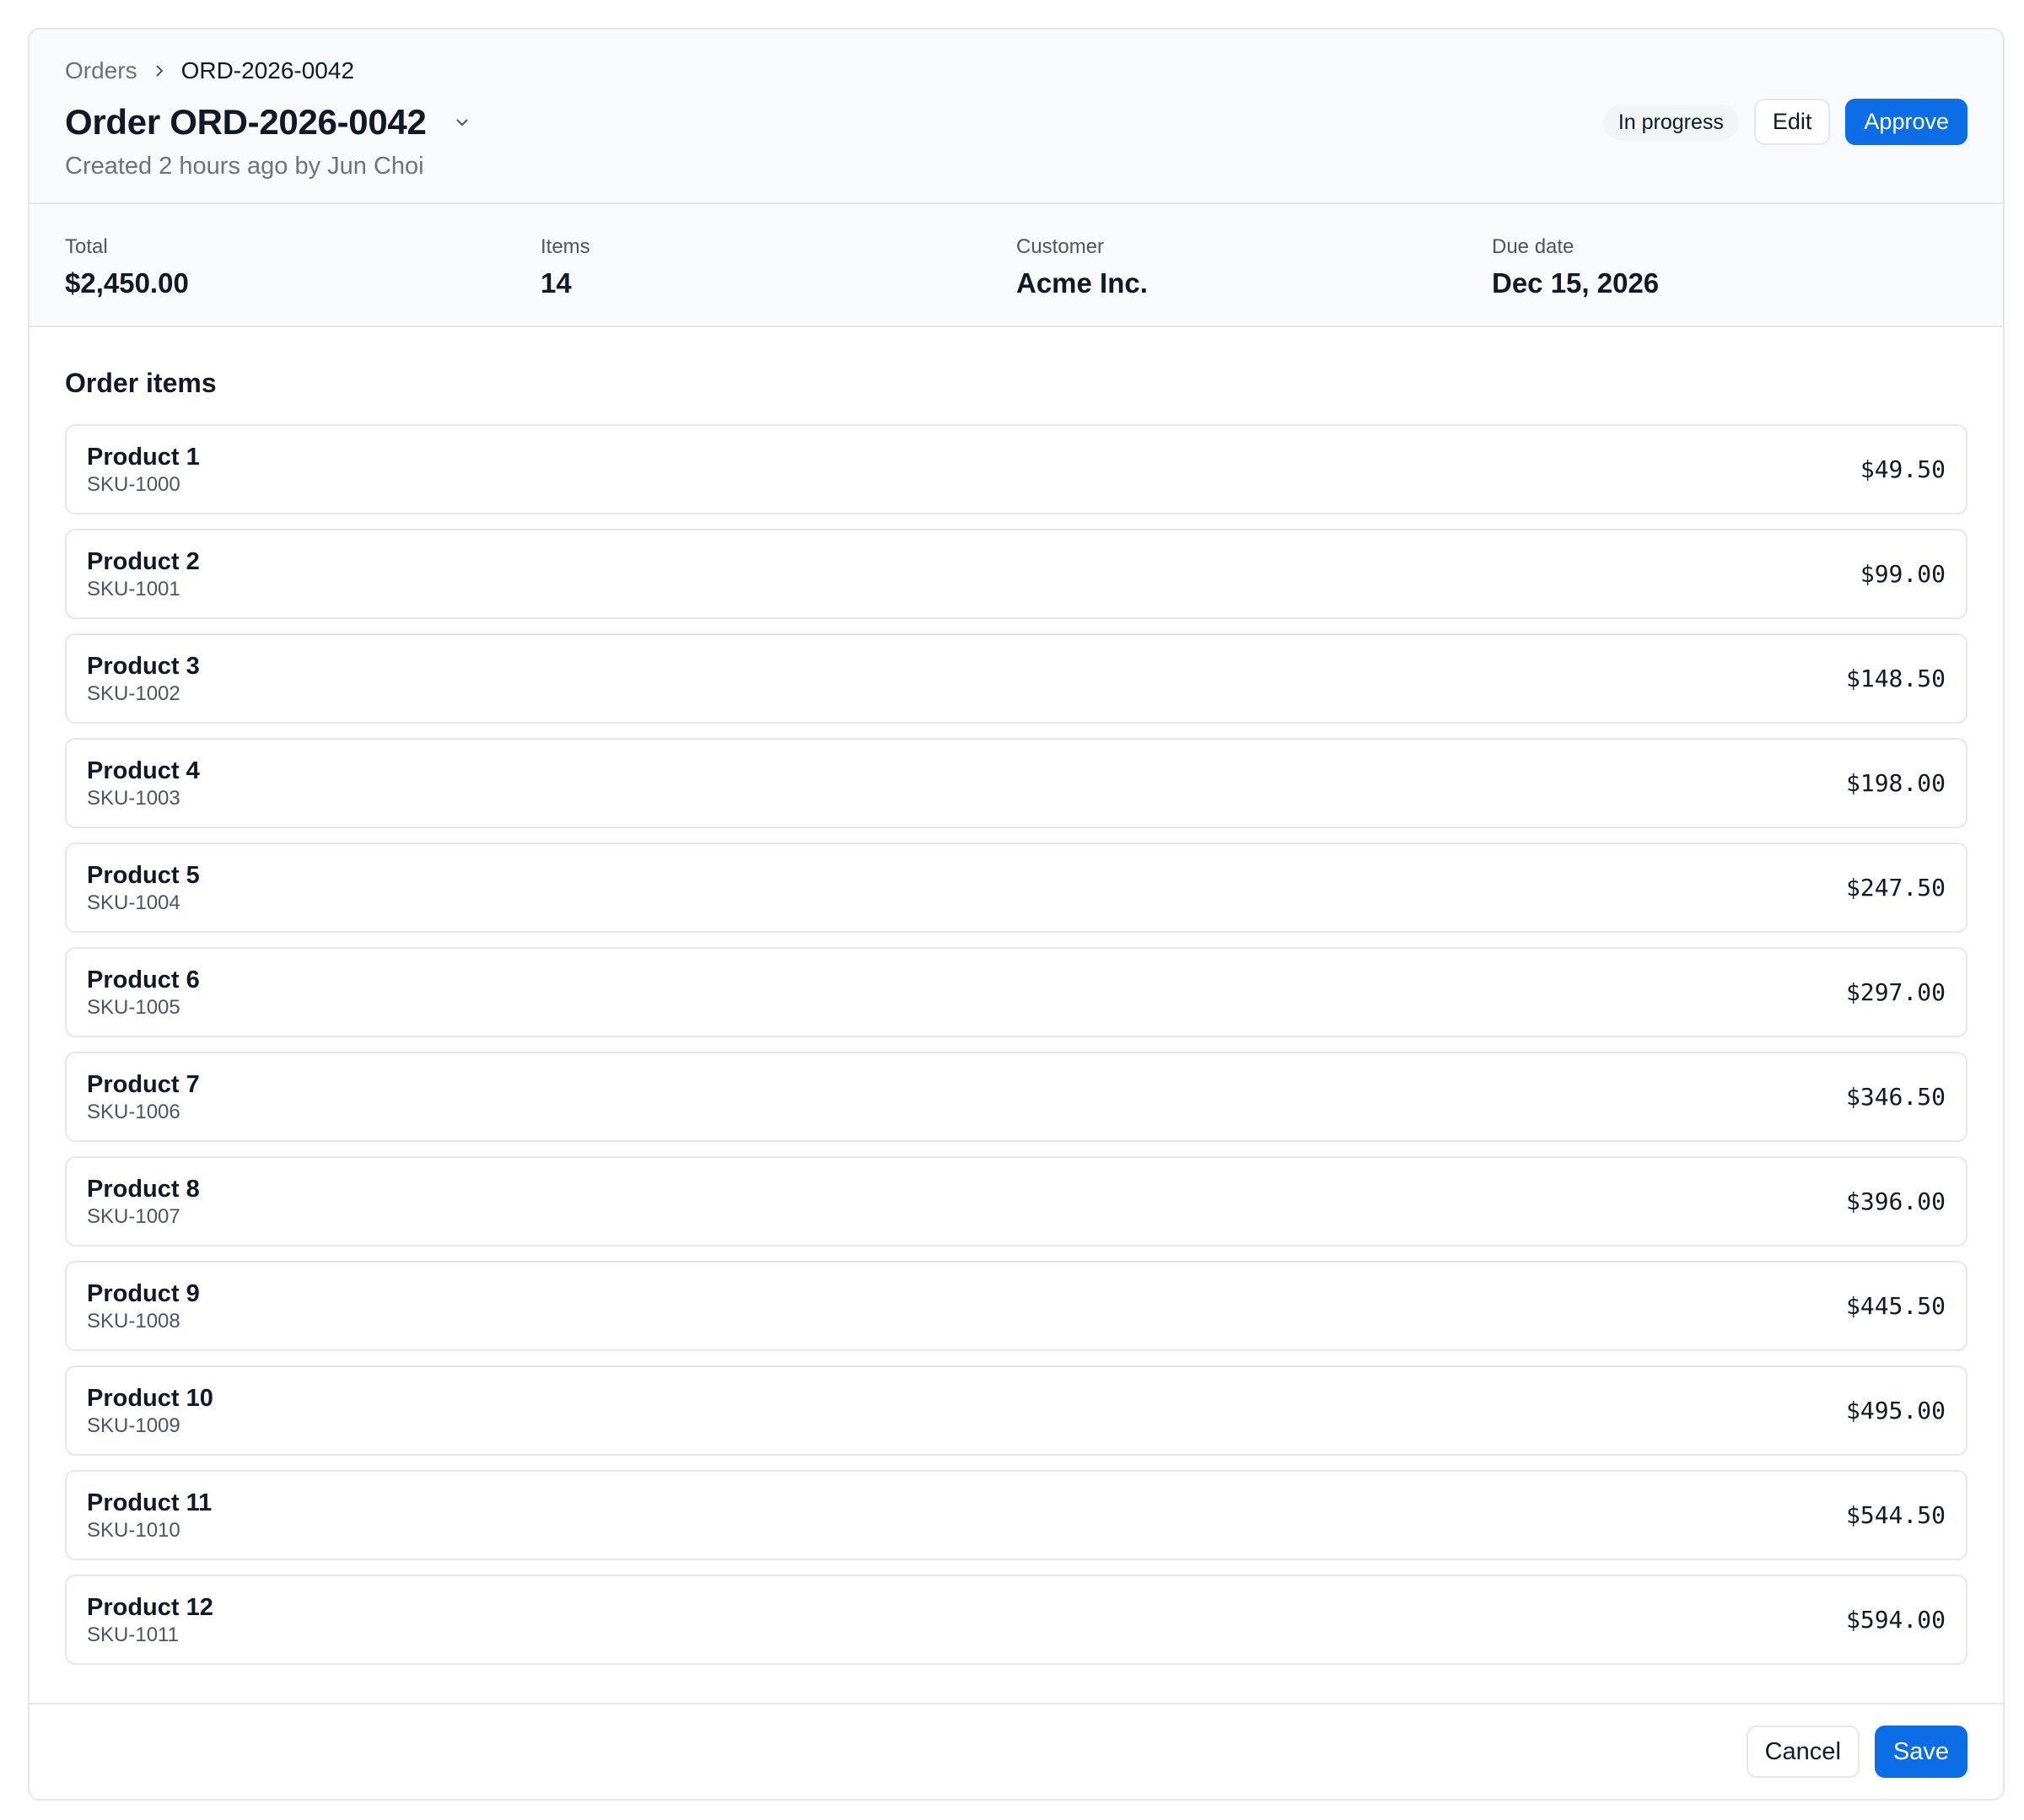  Describe the element at coordinates (133, 903) in the screenshot. I see `item-sku: SKU-1004` at that location.